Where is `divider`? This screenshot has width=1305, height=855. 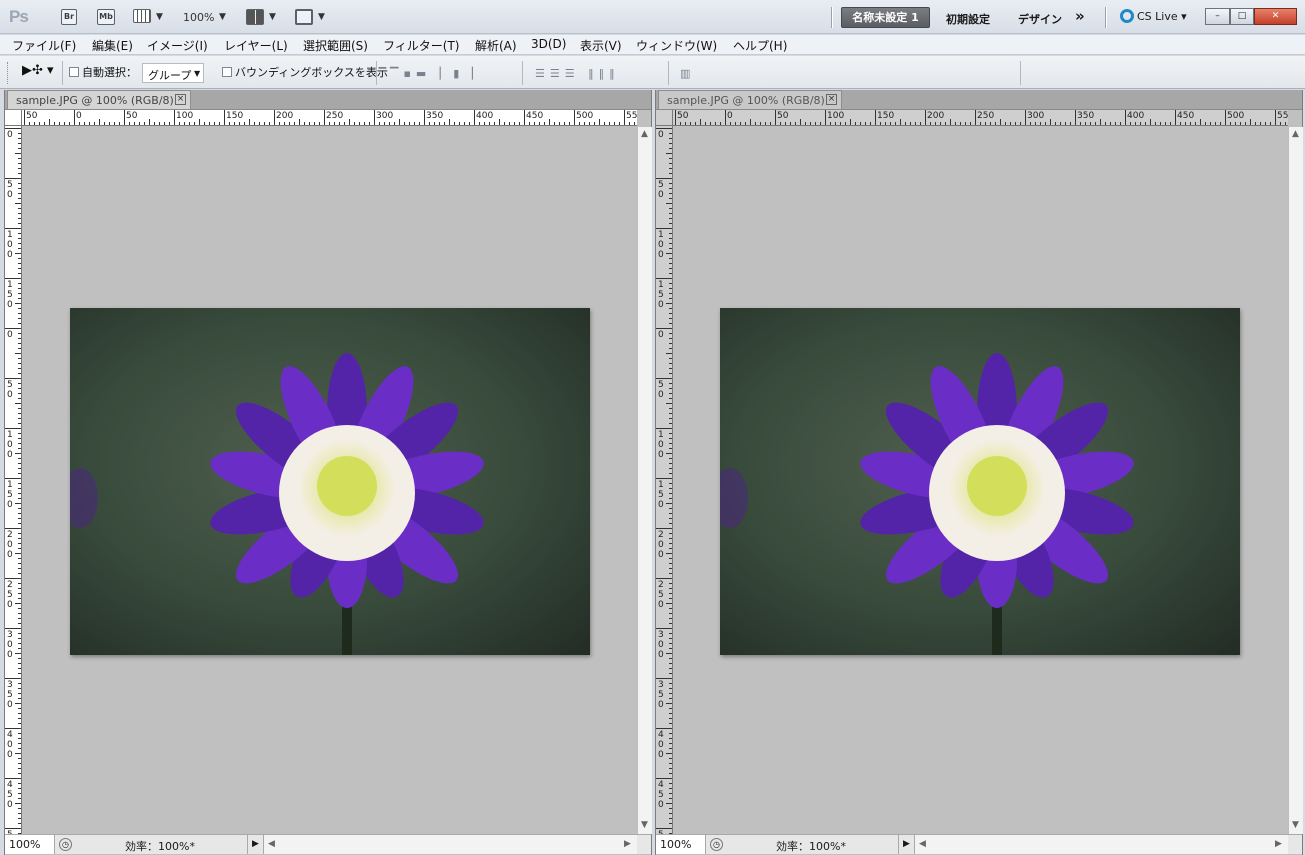
divider is located at coordinates (1105, 17).